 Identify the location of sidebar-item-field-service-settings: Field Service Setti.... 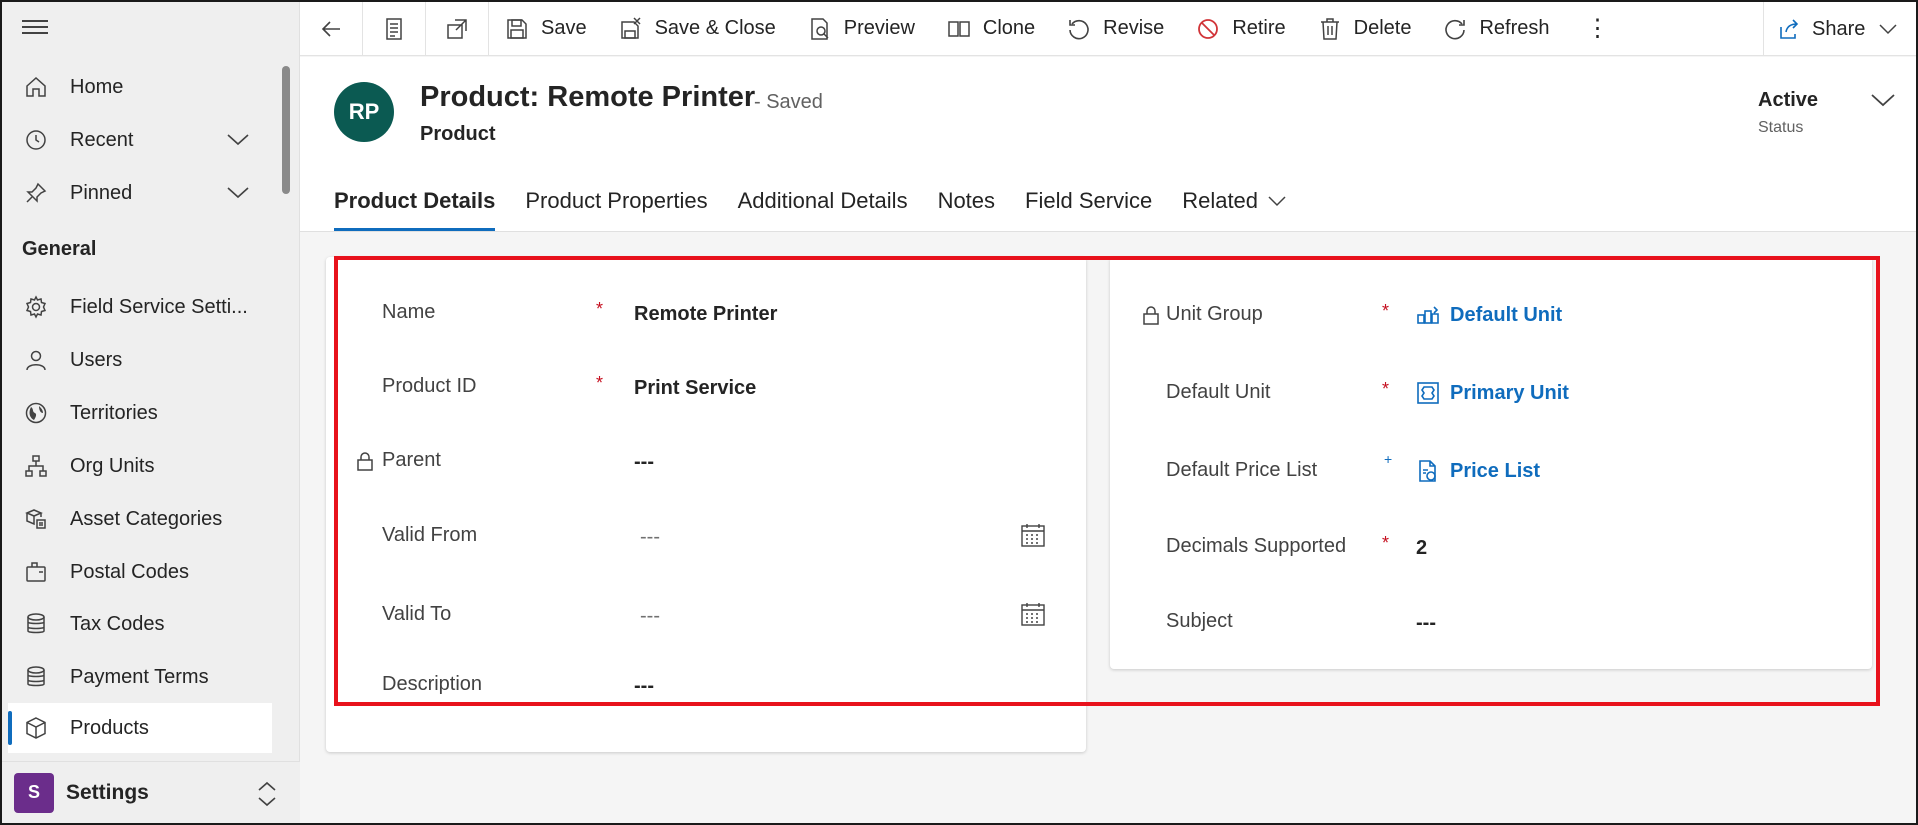
(140, 307).